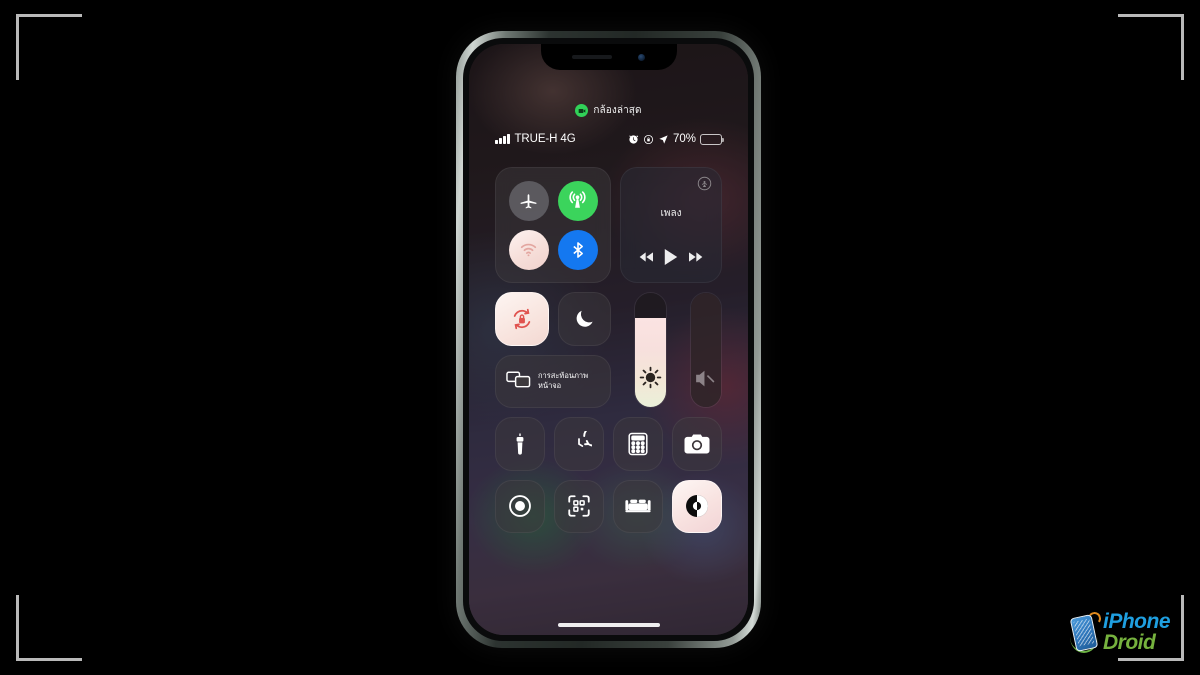  What do you see at coordinates (582, 110) in the screenshot?
I see `camera-recording-icon` at bounding box center [582, 110].